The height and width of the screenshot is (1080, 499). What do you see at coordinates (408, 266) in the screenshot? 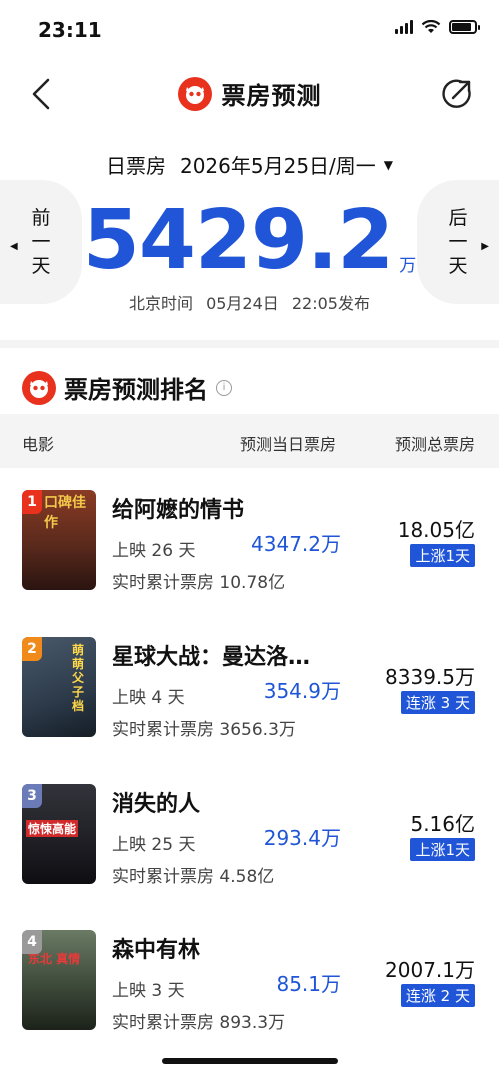
I see `forecast-unit: 万` at bounding box center [408, 266].